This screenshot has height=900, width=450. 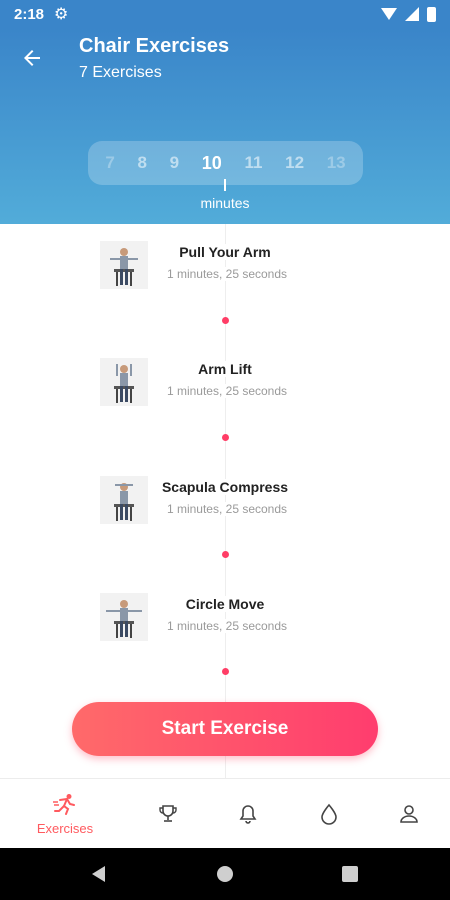 What do you see at coordinates (225, 185) in the screenshot?
I see `picker-indicator` at bounding box center [225, 185].